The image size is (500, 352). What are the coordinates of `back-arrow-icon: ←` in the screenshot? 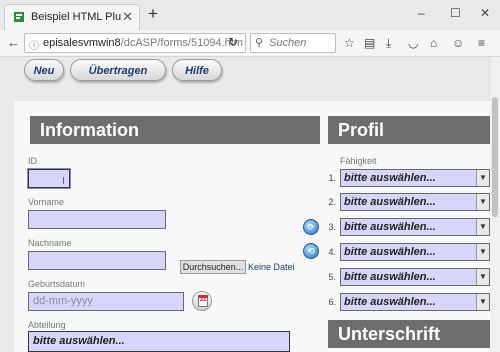 It's located at (13, 42).